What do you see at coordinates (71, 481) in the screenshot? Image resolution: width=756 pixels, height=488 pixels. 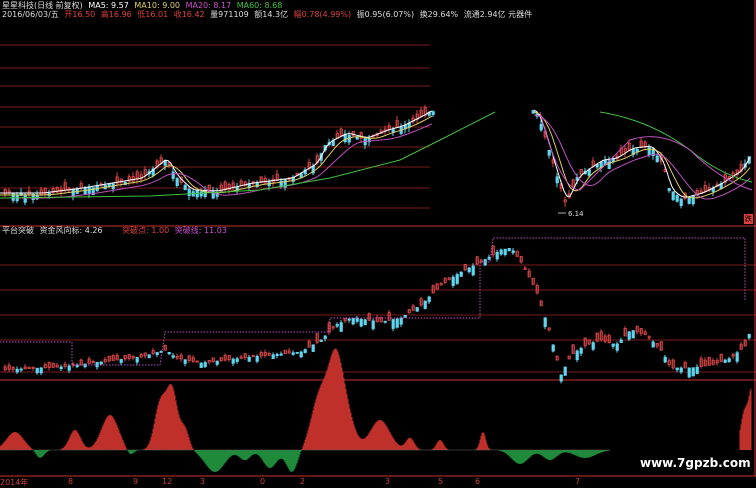 I see `x-axis-label: 8` at bounding box center [71, 481].